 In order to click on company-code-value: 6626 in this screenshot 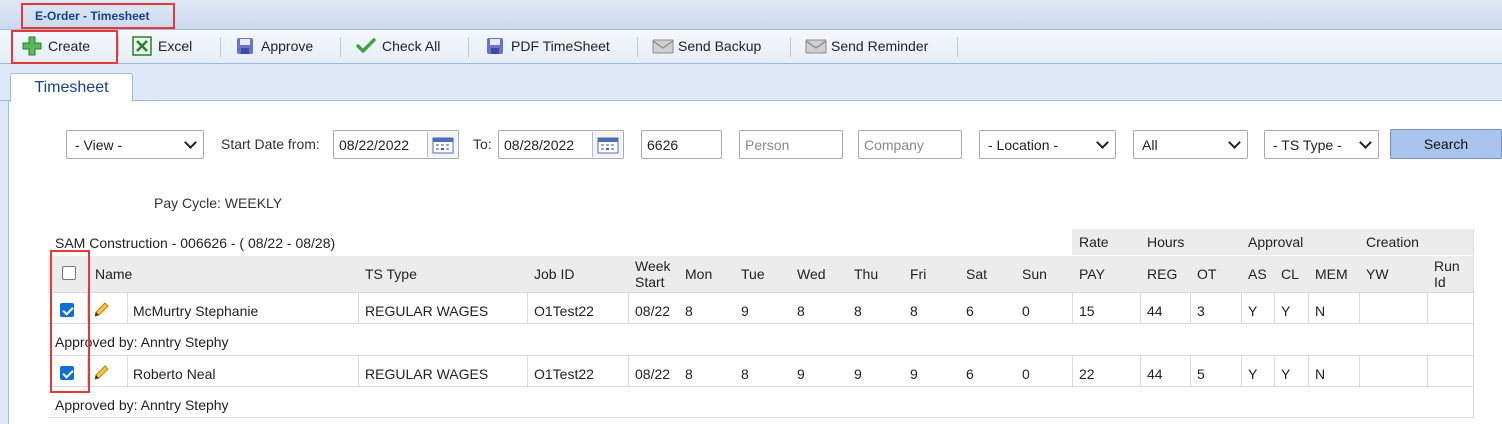, I will do `click(663, 144)`.